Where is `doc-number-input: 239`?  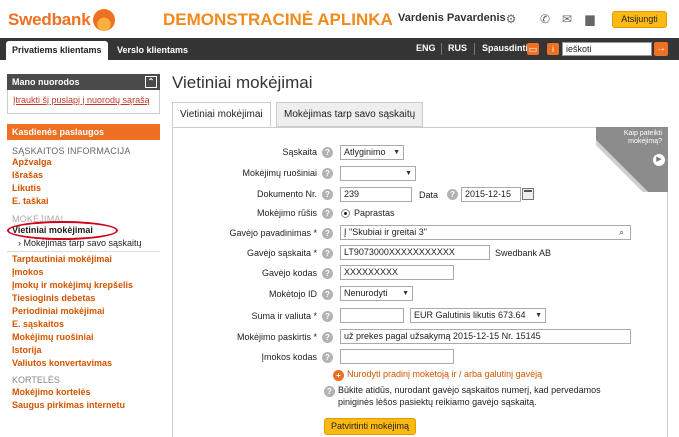 doc-number-input: 239 is located at coordinates (376, 194).